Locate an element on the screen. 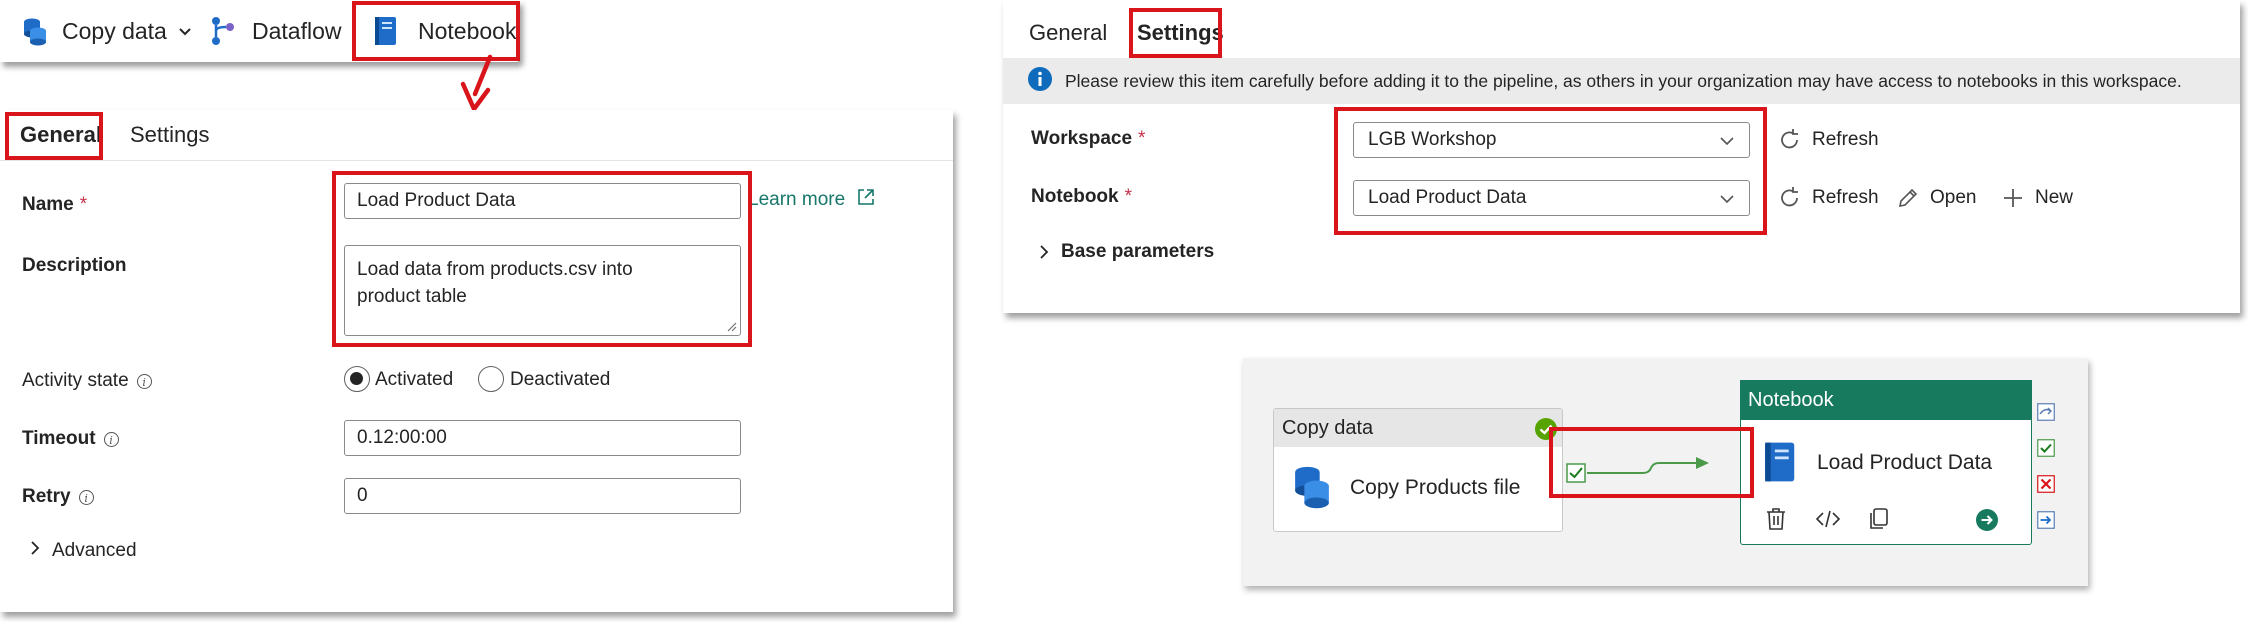 This screenshot has width=2248, height=622. red-arrow-icon is located at coordinates (476, 83).